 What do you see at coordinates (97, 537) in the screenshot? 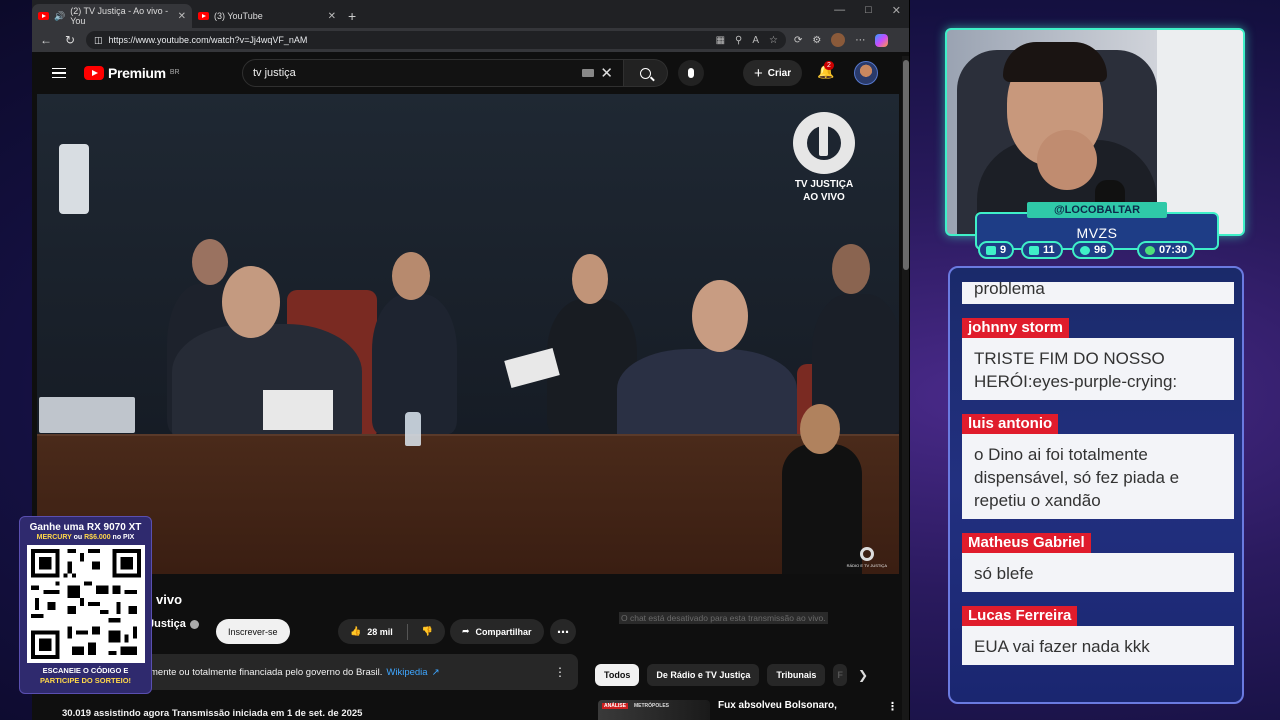
I see `giveaway-prize-2: R$6.000` at bounding box center [97, 537].